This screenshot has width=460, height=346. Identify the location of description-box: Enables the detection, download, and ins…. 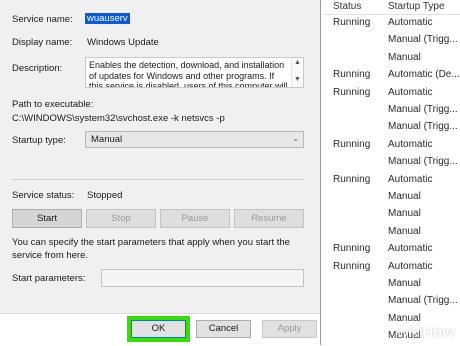
(194, 72).